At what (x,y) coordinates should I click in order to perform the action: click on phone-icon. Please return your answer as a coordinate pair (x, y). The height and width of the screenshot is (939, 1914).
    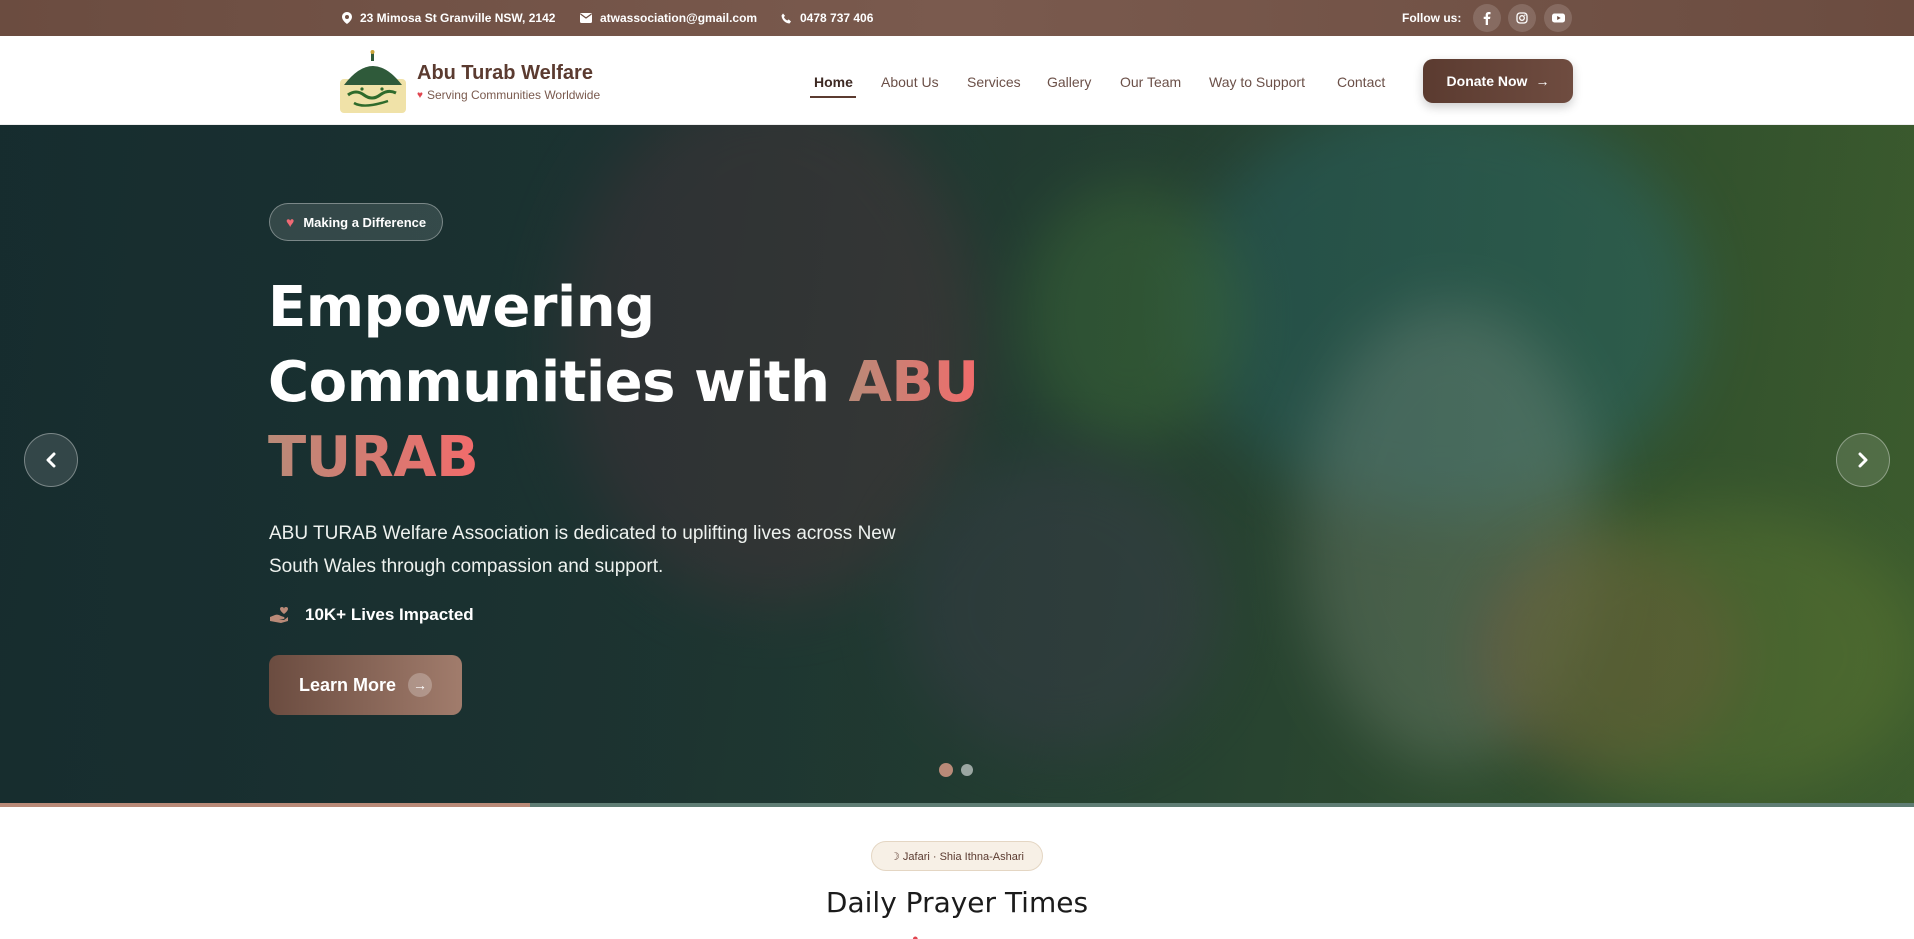
    Looking at the image, I should click on (786, 18).